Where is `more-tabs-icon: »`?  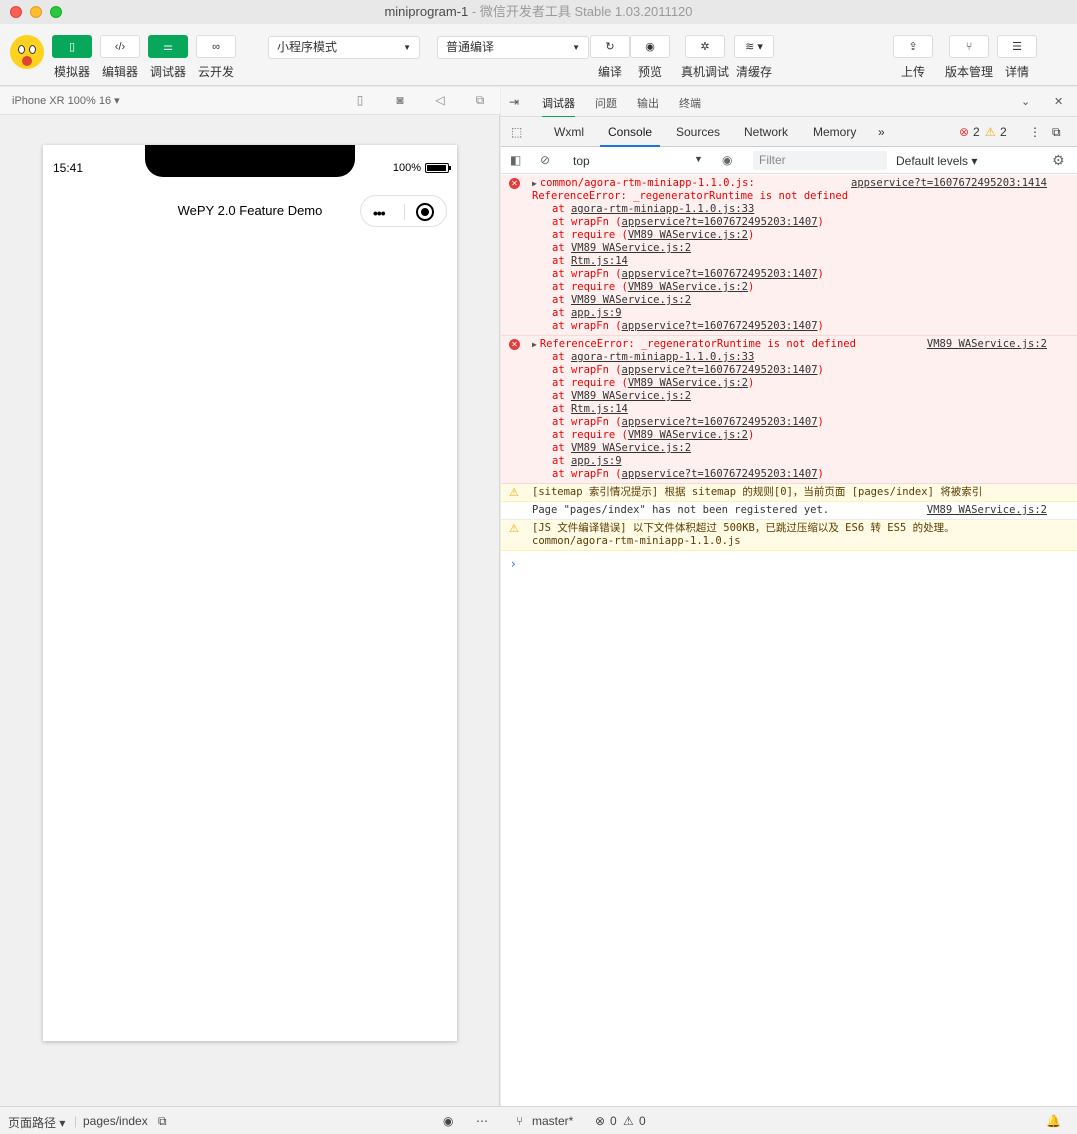 more-tabs-icon: » is located at coordinates (881, 132).